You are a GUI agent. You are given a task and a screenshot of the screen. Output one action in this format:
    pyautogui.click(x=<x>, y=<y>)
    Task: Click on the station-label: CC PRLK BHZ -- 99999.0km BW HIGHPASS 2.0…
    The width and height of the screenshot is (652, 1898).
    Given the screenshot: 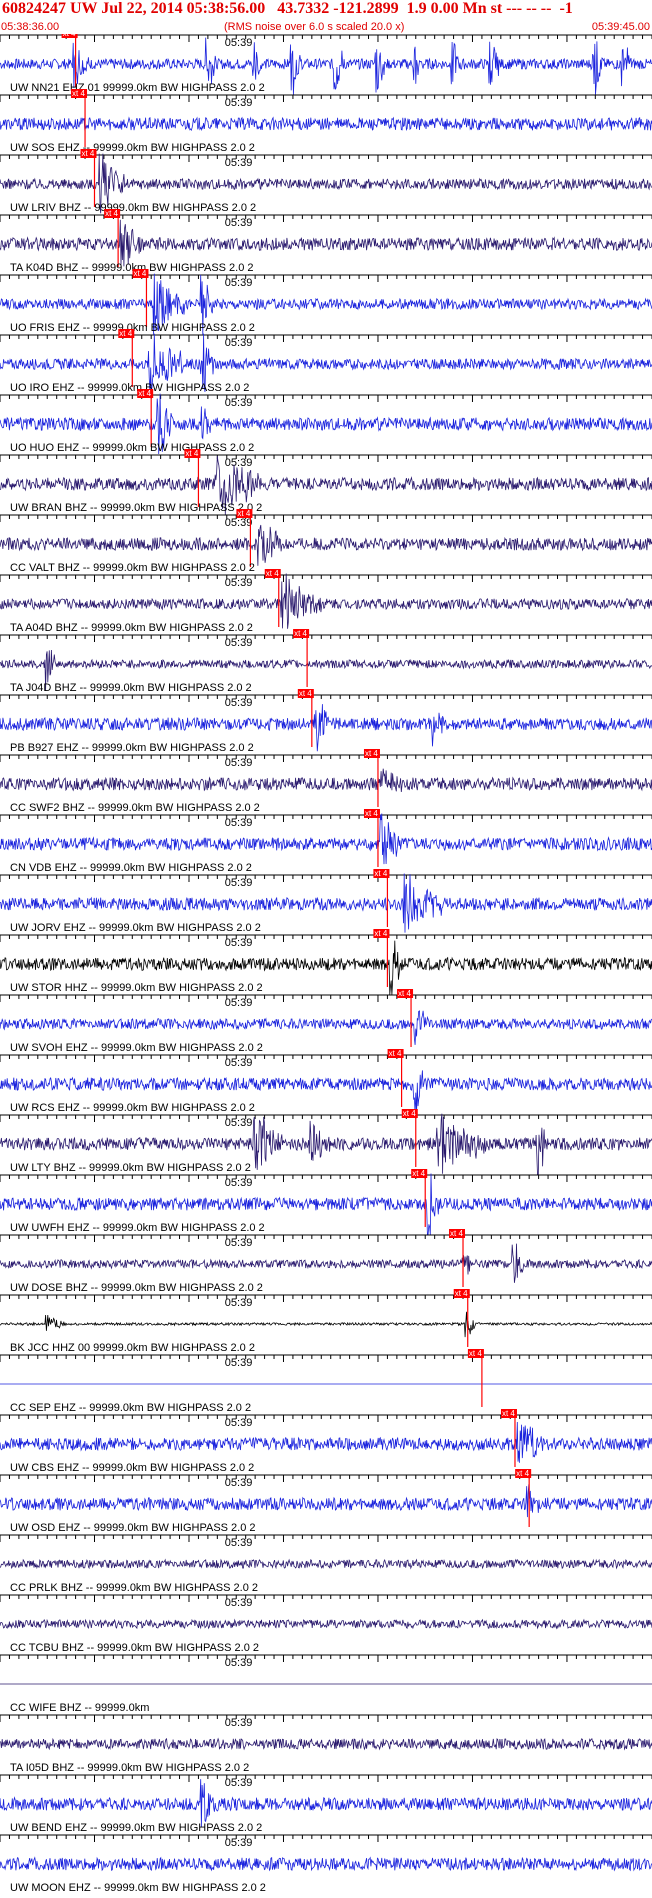 What is the action you would take?
    pyautogui.click(x=134, y=1588)
    